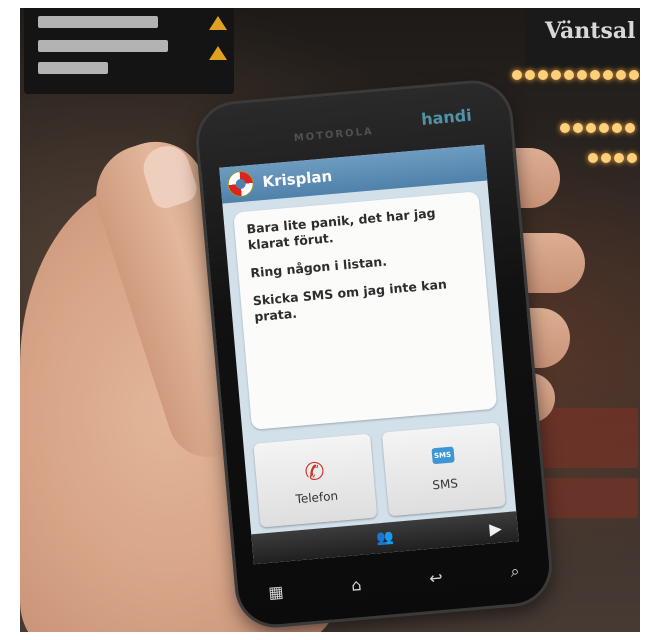 This screenshot has height=640, width=646. I want to click on telefon-button: ✆ Telefon, so click(315, 480).